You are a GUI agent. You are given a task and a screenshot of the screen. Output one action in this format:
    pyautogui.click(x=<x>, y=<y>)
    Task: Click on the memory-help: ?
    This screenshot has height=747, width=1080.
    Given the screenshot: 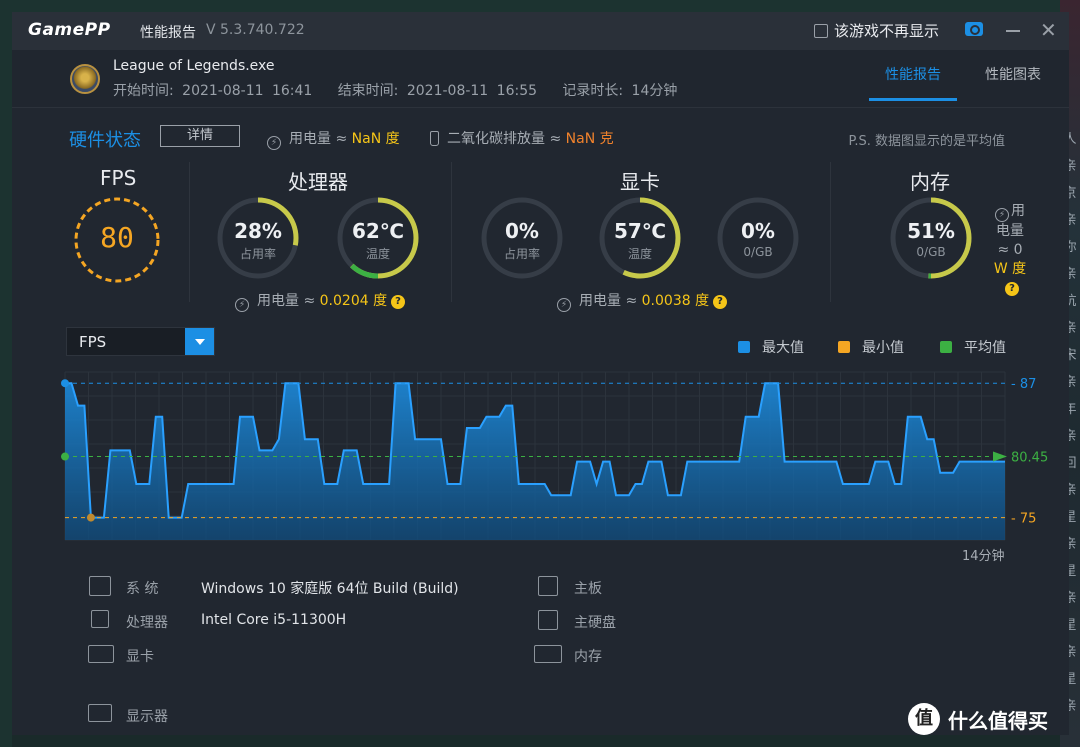 What is the action you would take?
    pyautogui.click(x=1010, y=288)
    